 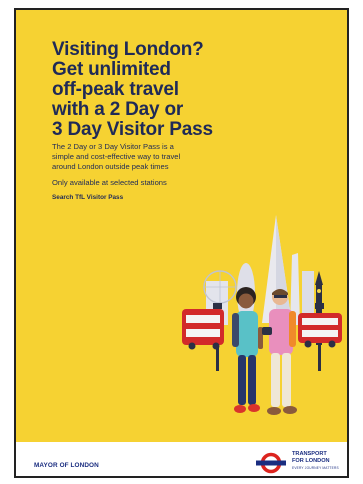 What do you see at coordinates (66, 465) in the screenshot?
I see `mayor-of-london-logo: MAYOR OF LONDON` at bounding box center [66, 465].